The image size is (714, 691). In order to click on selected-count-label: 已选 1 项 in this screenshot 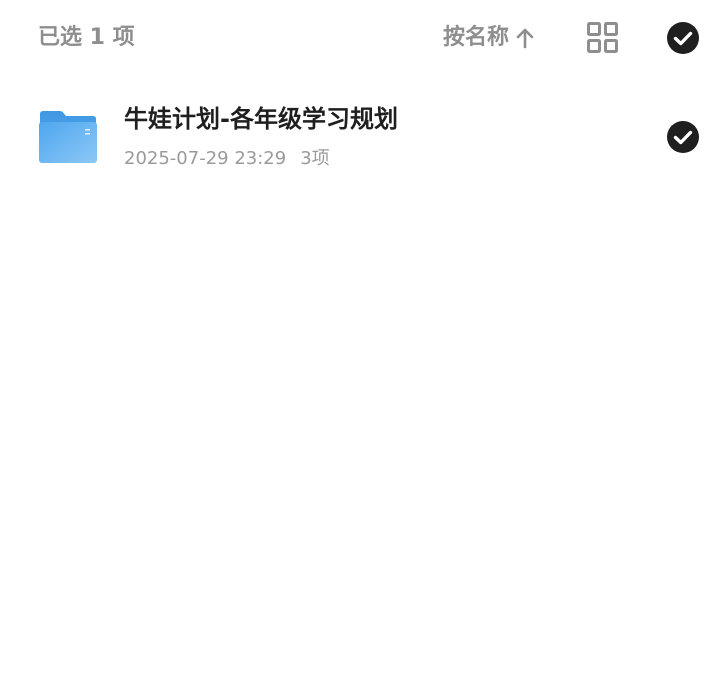, I will do `click(86, 37)`.